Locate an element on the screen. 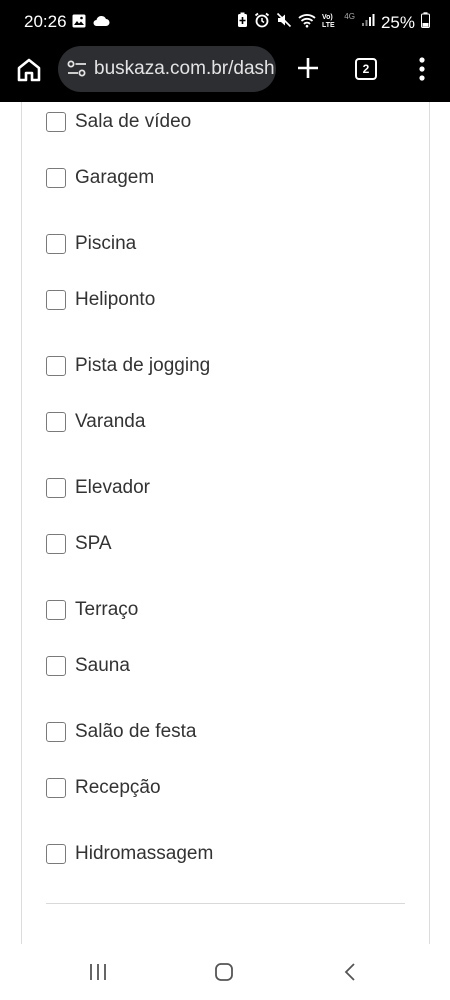 Image resolution: width=450 pixels, height=1000 pixels. option-label: Salão de festa is located at coordinates (136, 731).